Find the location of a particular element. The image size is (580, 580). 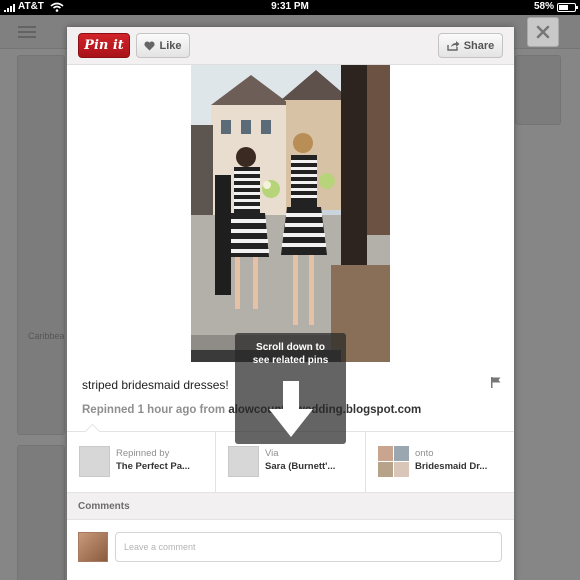

repinned-prefix: Repinned 1 hour ago from is located at coordinates (155, 410).